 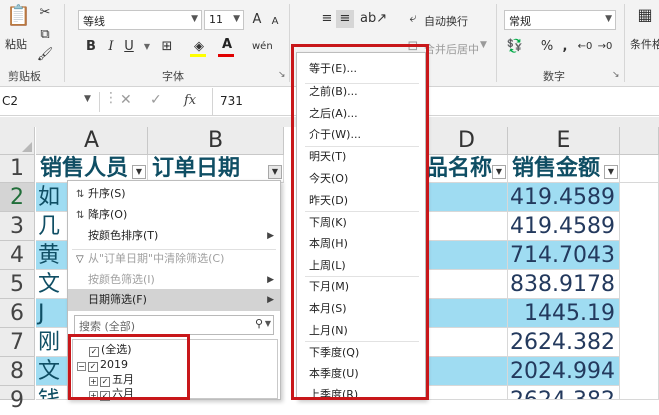 What do you see at coordinates (156, 100) in the screenshot?
I see `enter-icon: ✓` at bounding box center [156, 100].